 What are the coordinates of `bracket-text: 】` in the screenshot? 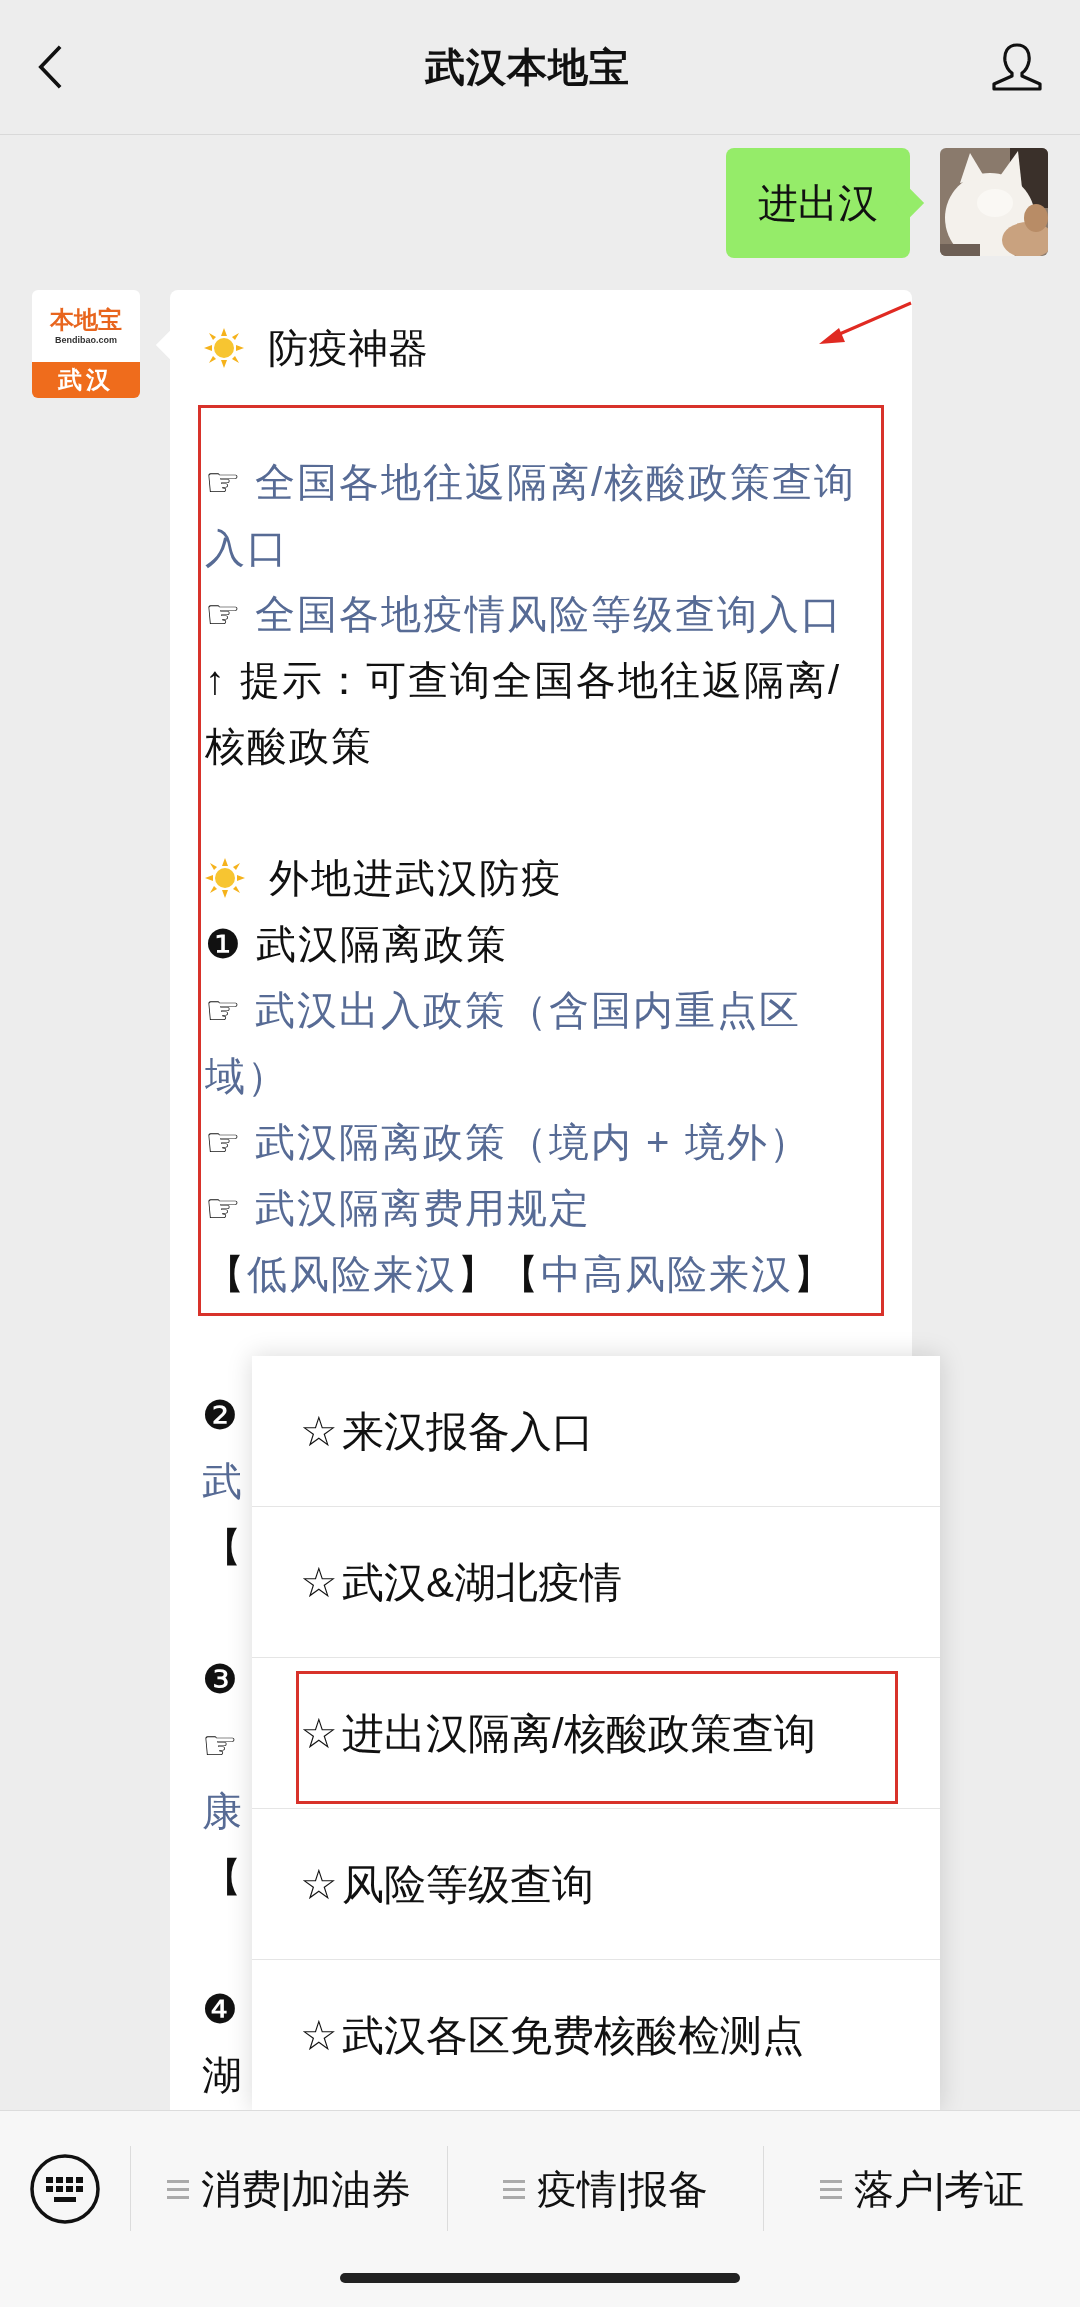 It's located at (814, 1274).